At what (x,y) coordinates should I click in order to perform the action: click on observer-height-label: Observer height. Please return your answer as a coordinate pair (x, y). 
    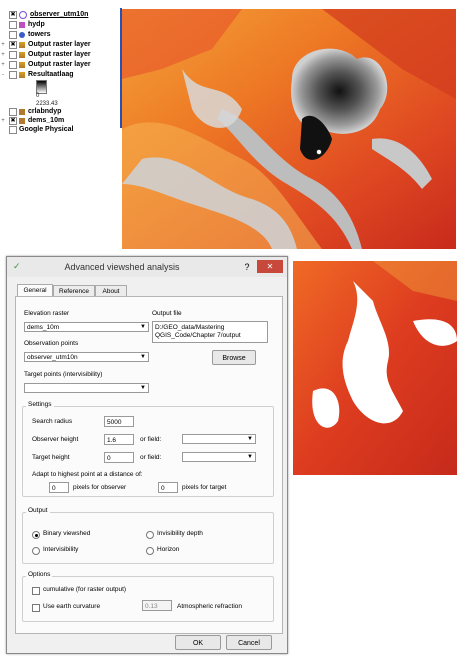
    Looking at the image, I should click on (55, 439).